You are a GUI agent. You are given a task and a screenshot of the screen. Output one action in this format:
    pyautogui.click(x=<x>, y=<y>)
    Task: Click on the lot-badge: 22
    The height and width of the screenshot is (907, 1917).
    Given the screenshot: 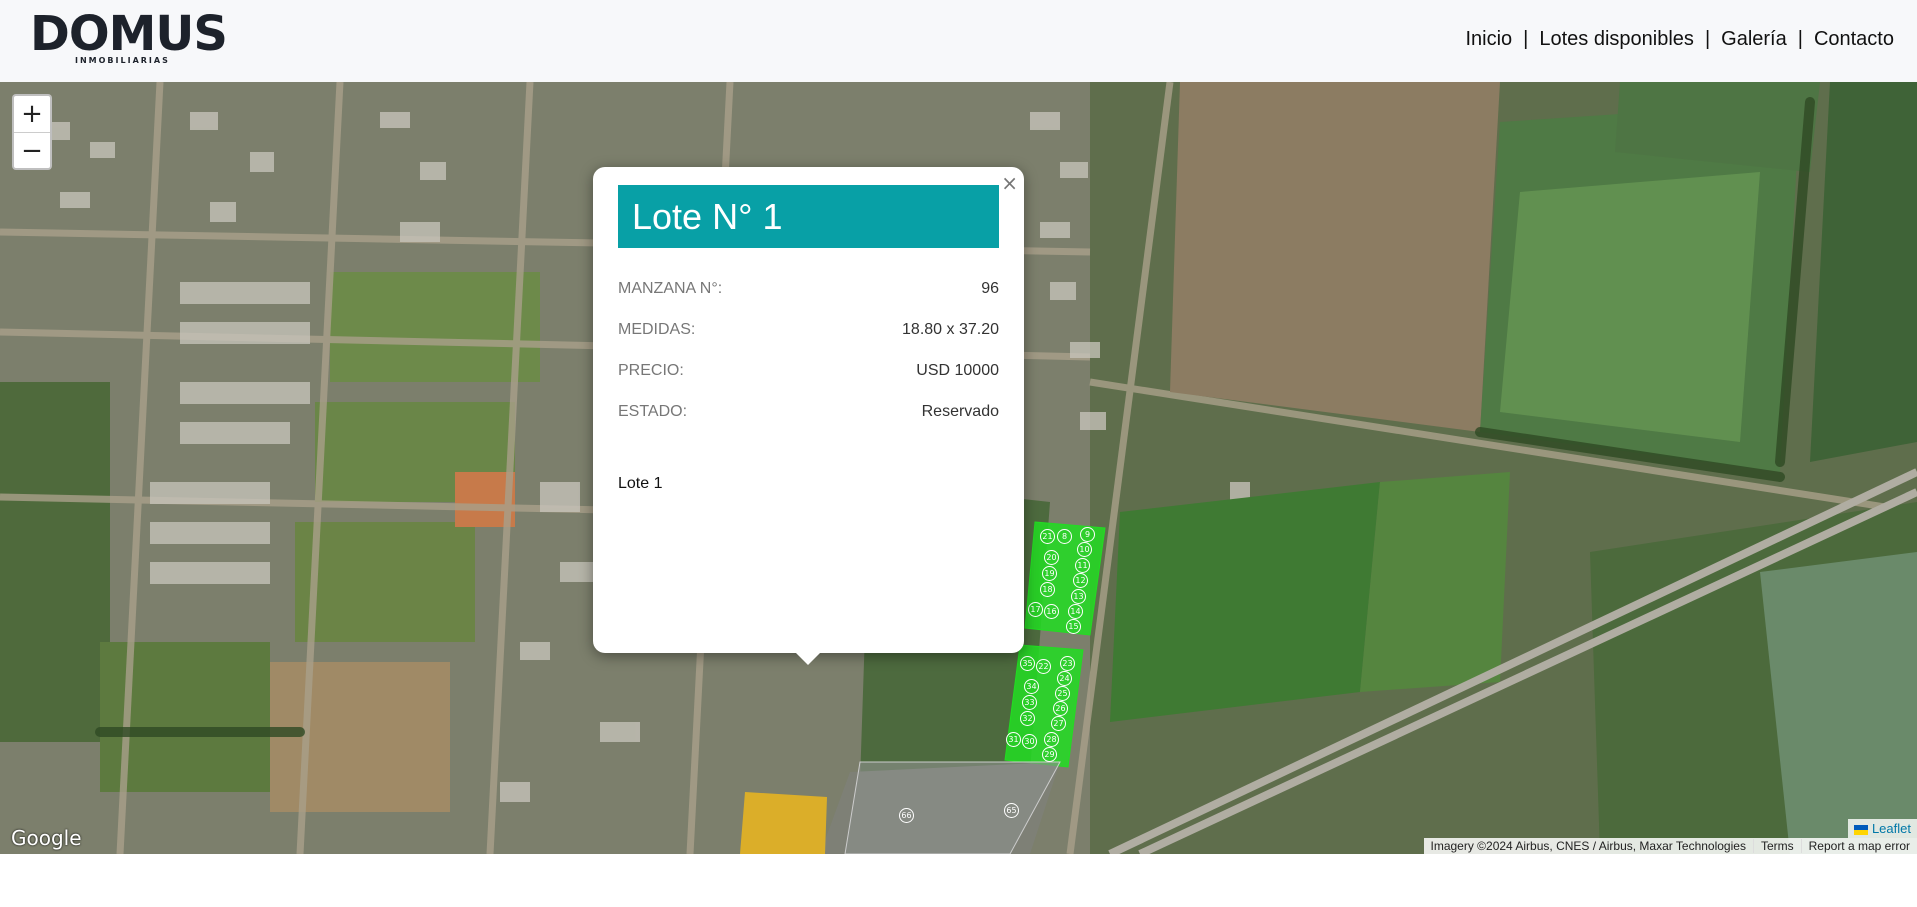 What is the action you would take?
    pyautogui.click(x=1043, y=666)
    